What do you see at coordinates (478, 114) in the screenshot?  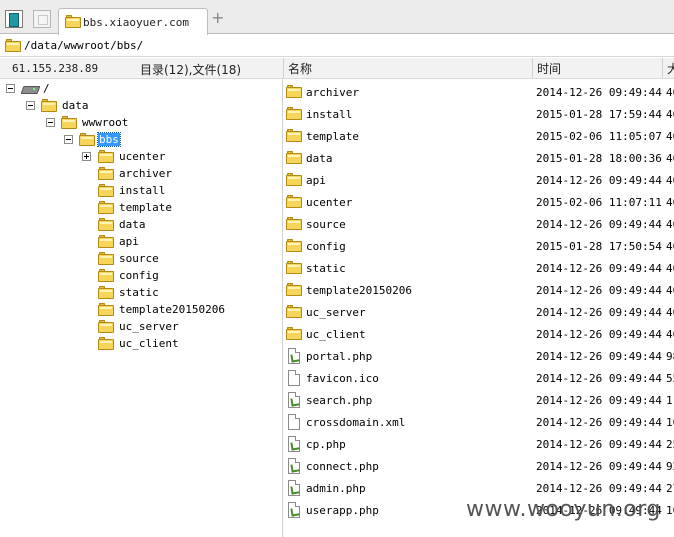 I see `file-row: install 2015-01-28 17:59:44 40` at bounding box center [478, 114].